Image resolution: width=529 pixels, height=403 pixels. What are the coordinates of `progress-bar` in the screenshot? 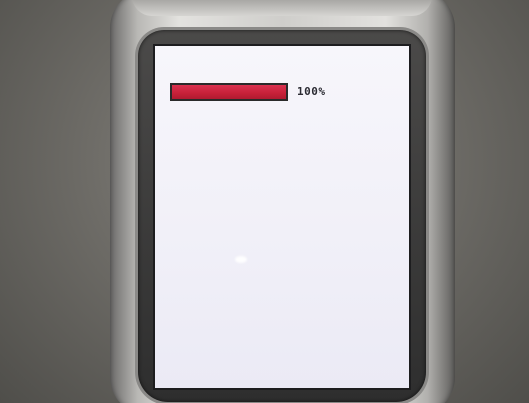 It's located at (229, 92).